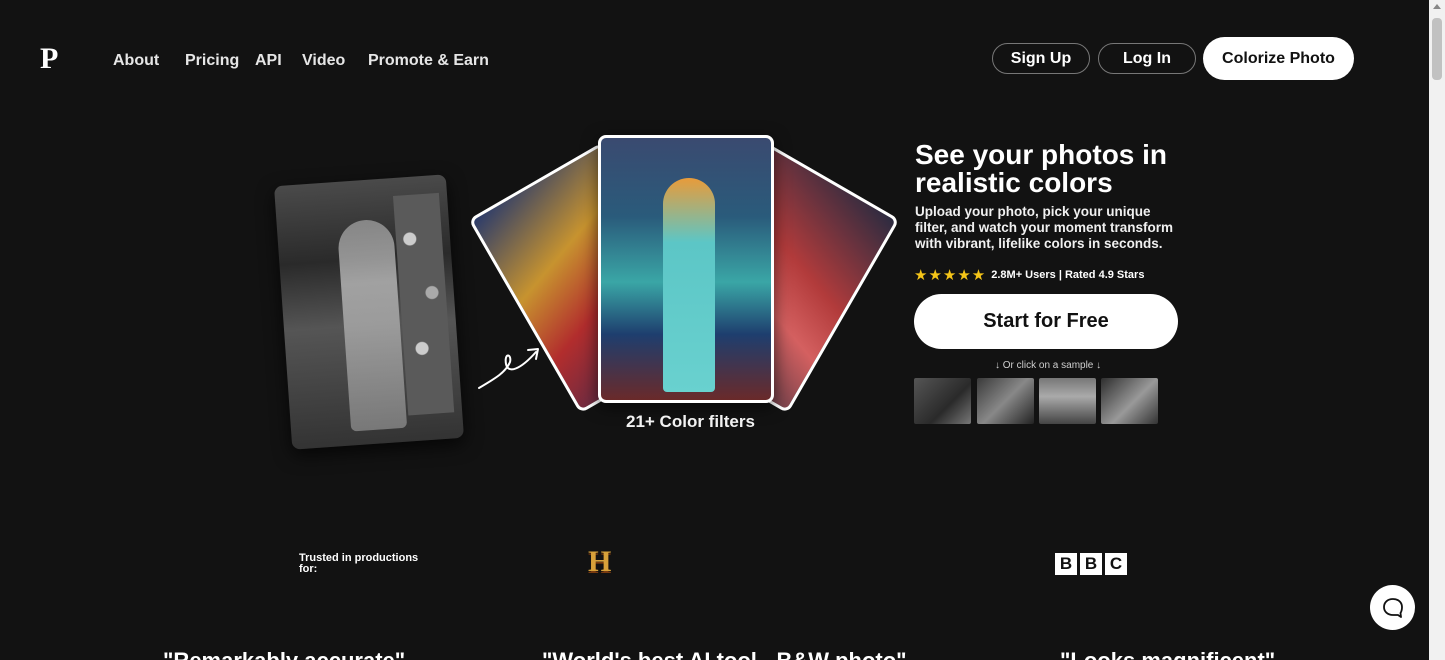  I want to click on nav-pricing: Pricing, so click(212, 61).